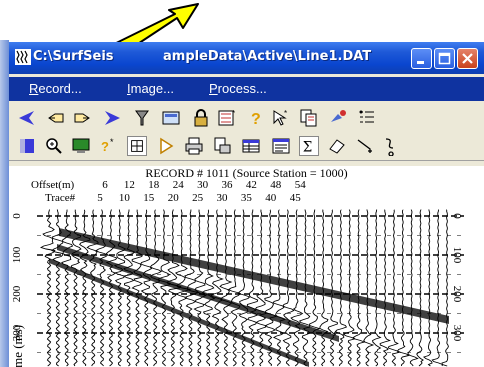 The height and width of the screenshot is (367, 484). I want to click on hand-pointer-left-icon, so click(56, 118).